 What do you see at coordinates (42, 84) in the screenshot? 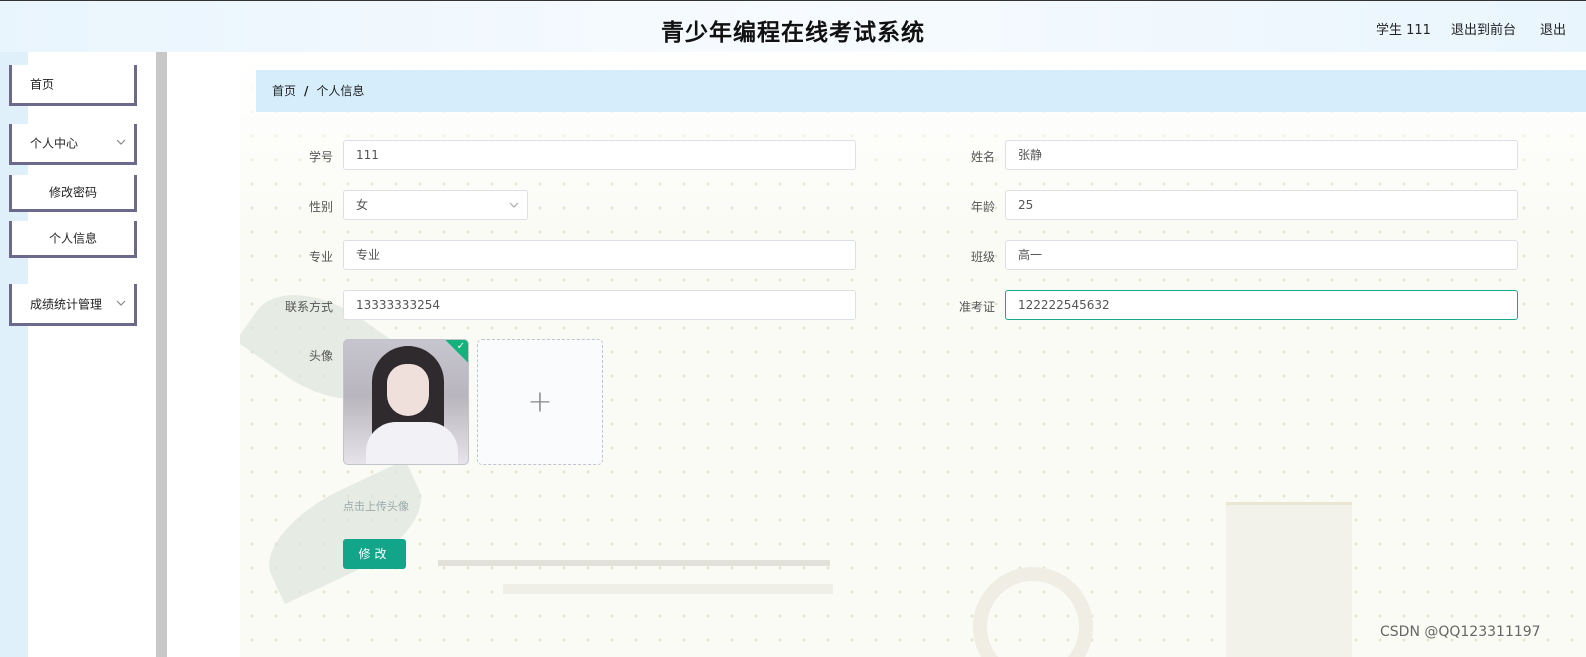
I see `sidebar-item-label: 首页` at bounding box center [42, 84].